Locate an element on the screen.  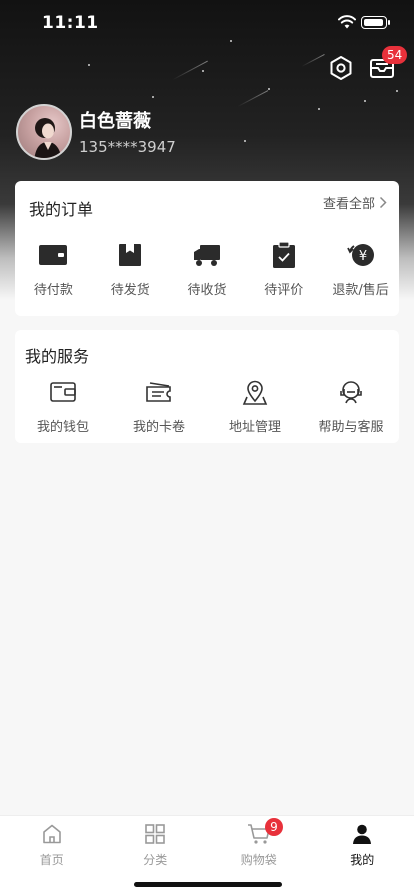
order-refund-aftersale: ¥ 退款/售后 is located at coordinates (360, 268).